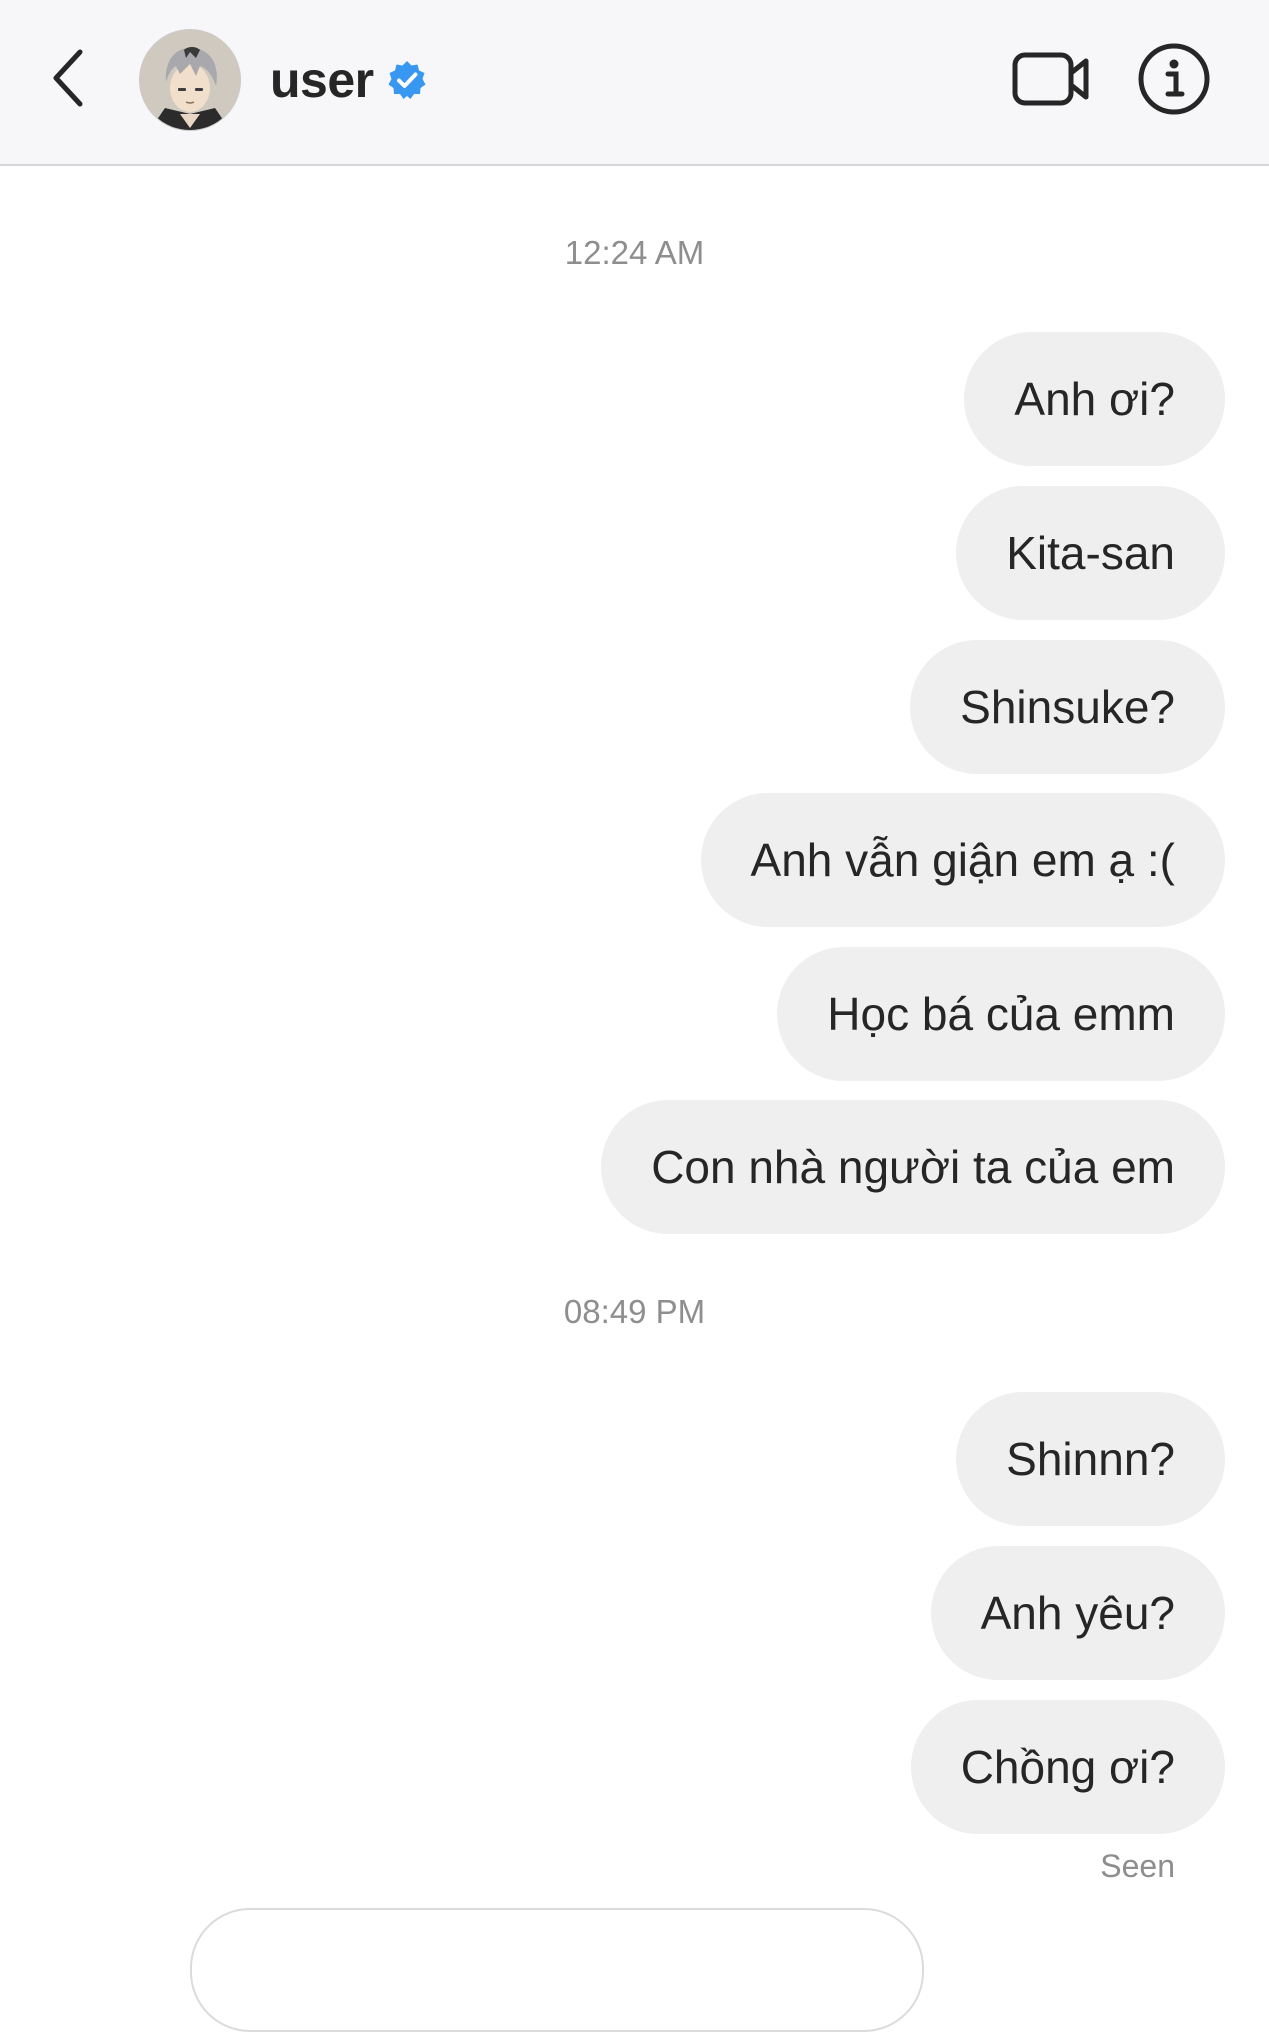  What do you see at coordinates (557, 1970) in the screenshot?
I see `message-input` at bounding box center [557, 1970].